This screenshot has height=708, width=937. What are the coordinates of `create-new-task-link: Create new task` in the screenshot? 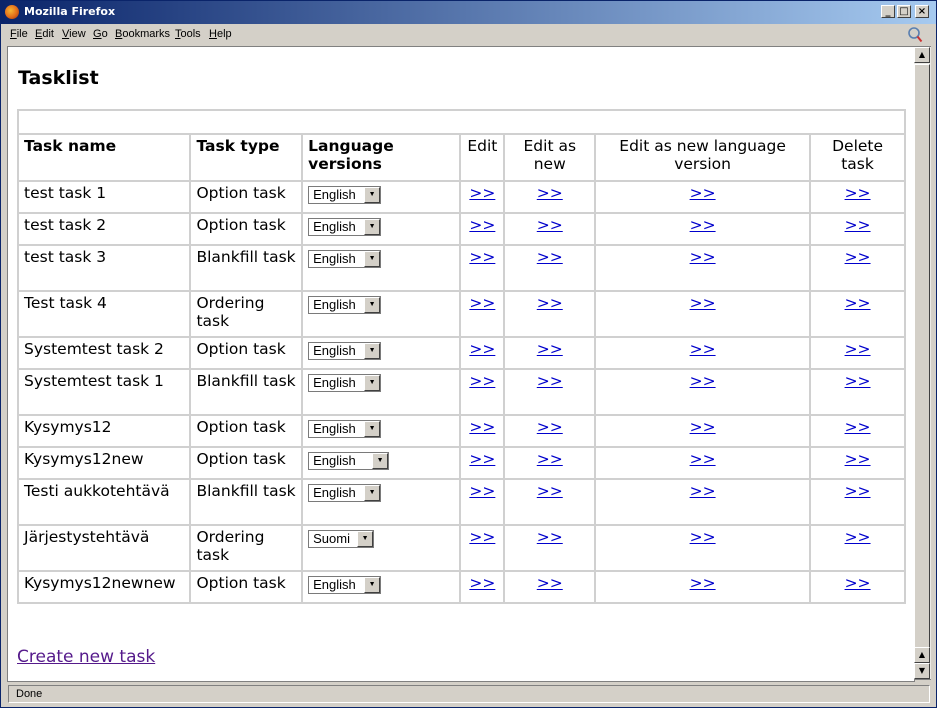 It's located at (86, 657).